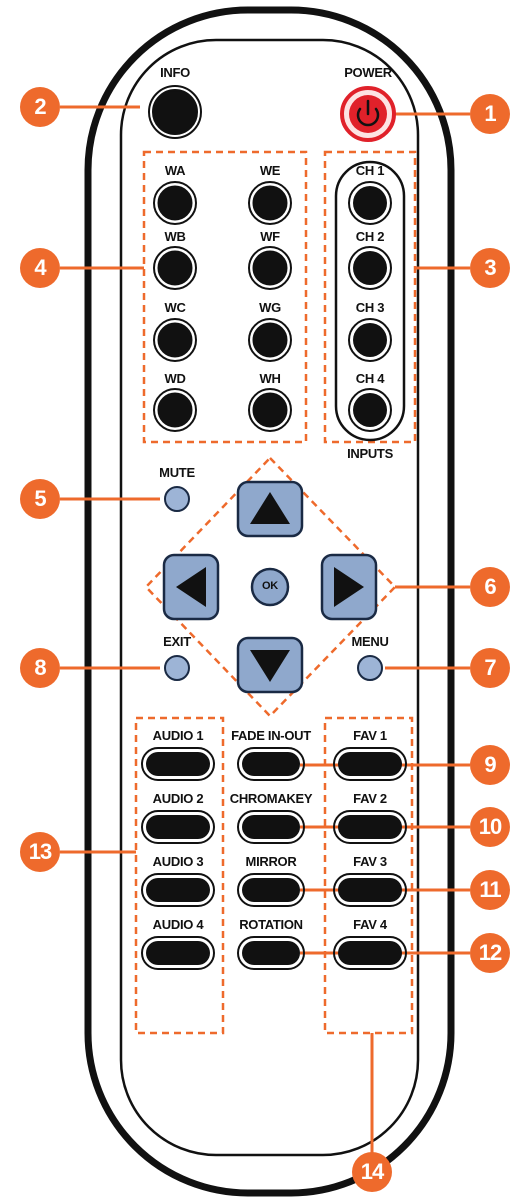 Image resolution: width=531 pixels, height=1197 pixels. I want to click on mirror-button, so click(271, 890).